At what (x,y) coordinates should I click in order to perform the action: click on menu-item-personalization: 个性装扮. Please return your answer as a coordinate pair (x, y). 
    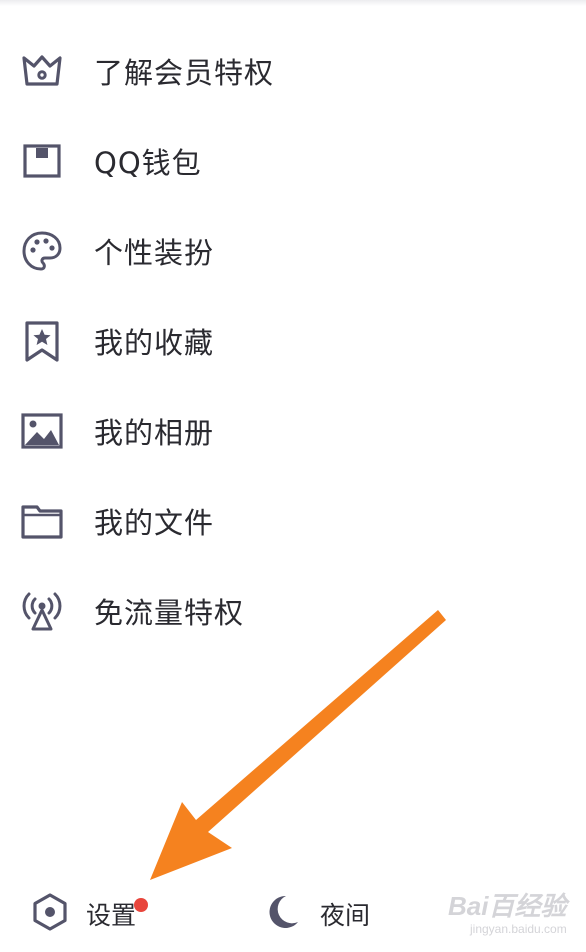
    Looking at the image, I should click on (293, 251).